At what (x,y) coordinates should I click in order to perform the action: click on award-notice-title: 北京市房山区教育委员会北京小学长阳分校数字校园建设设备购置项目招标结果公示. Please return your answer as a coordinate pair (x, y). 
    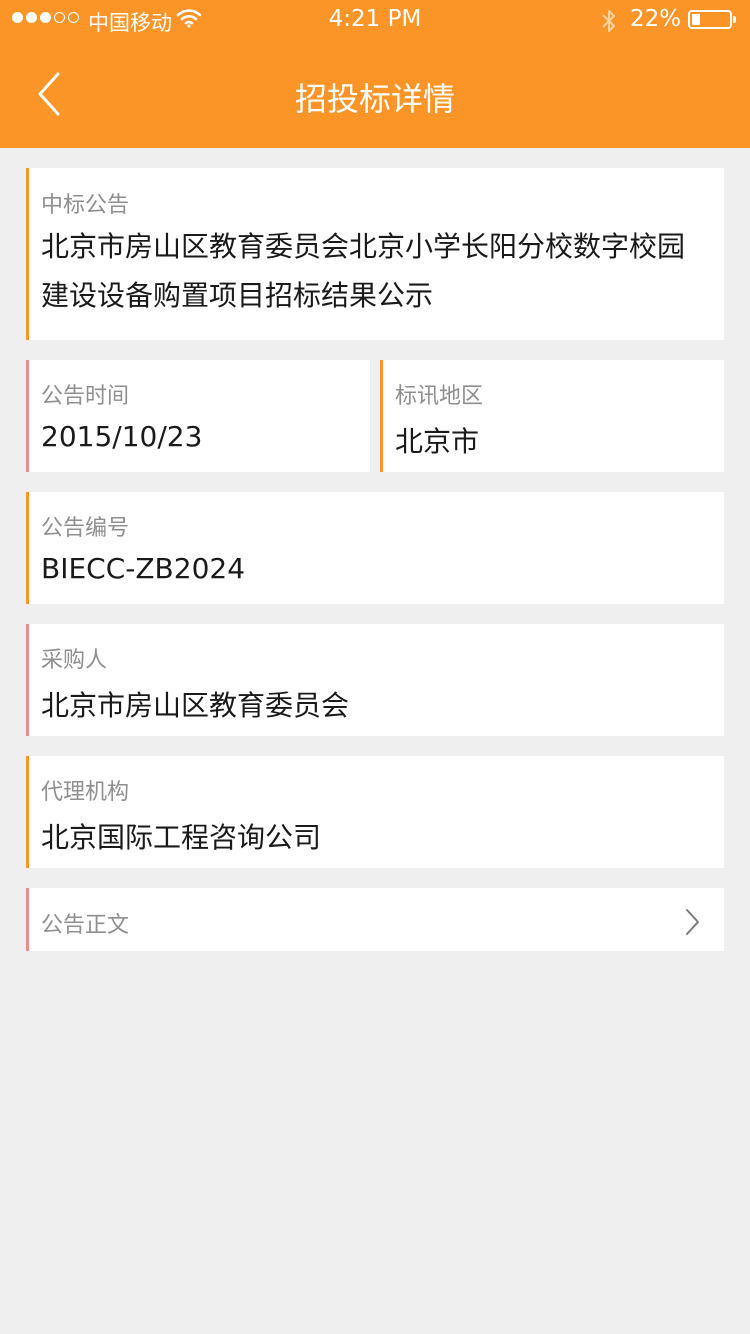
    Looking at the image, I should click on (363, 271).